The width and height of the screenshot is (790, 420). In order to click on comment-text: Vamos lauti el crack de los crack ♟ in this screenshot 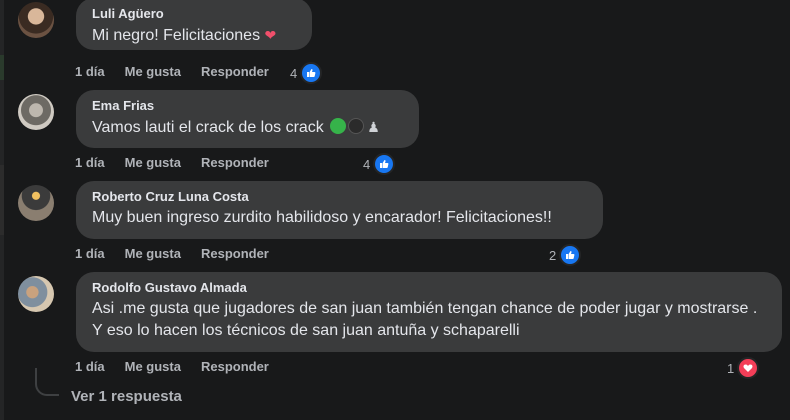, I will do `click(236, 127)`.